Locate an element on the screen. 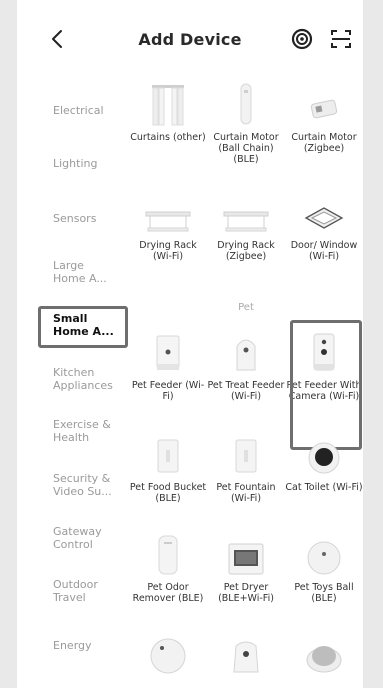  pet-toys-ball-image is located at coordinates (324, 554).